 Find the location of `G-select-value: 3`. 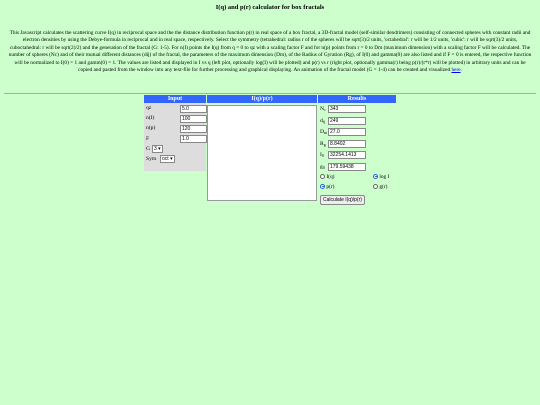

G-select-value: 3 is located at coordinates (155, 149).